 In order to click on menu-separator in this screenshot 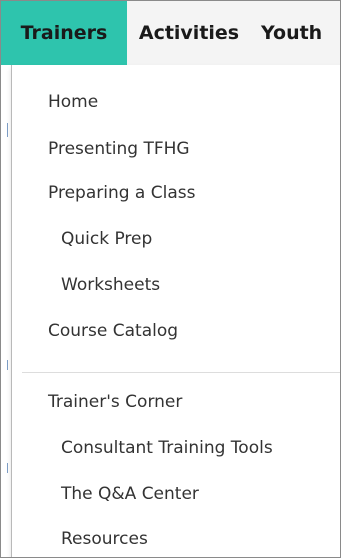, I will do `click(181, 372)`.